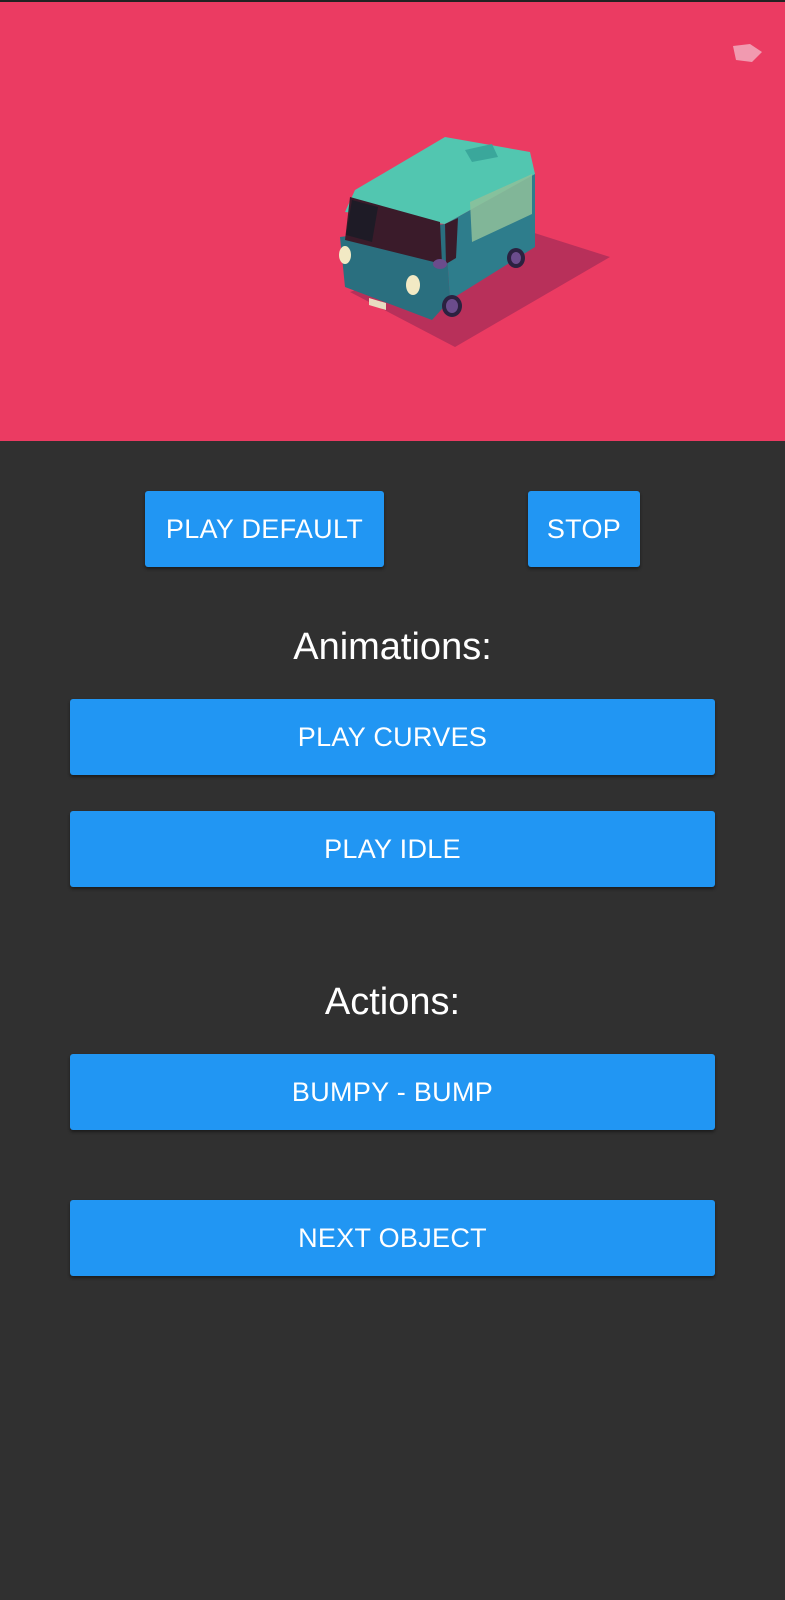  Describe the element at coordinates (392, 737) in the screenshot. I see `play-curves-button: PLAY CURVES` at that location.